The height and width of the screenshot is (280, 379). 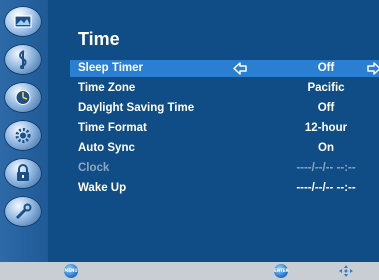 What do you see at coordinates (224, 88) in the screenshot?
I see `menu-item-time-zone: Time Zone Pacific` at bounding box center [224, 88].